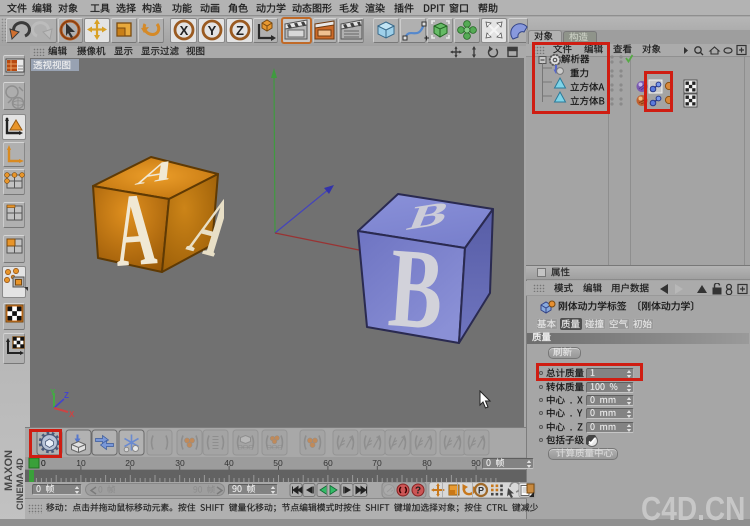 Image resolution: width=750 pixels, height=526 pixels. Describe the element at coordinates (66, 395) in the screenshot. I see `svg-text: Z` at that location.